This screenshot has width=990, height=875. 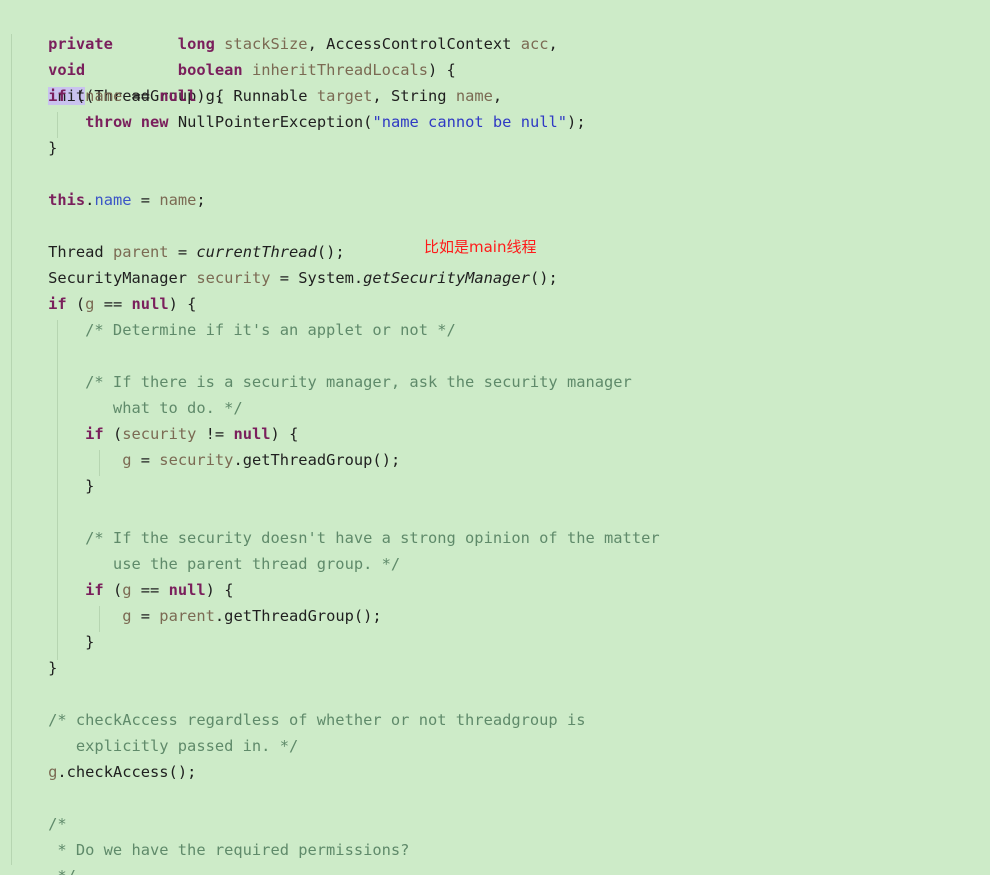 I want to click on code-text: ;, so click(x=201, y=200).